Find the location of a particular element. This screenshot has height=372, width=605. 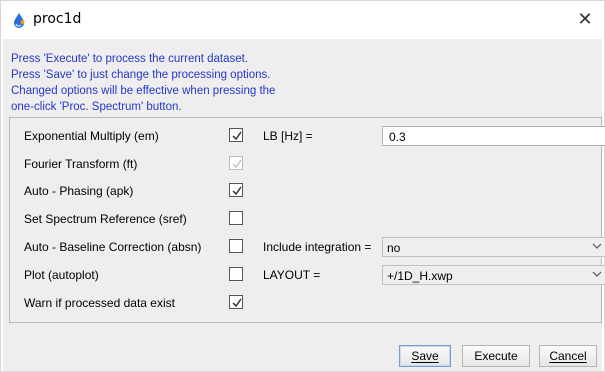

cancel-button: Cancel is located at coordinates (568, 356).